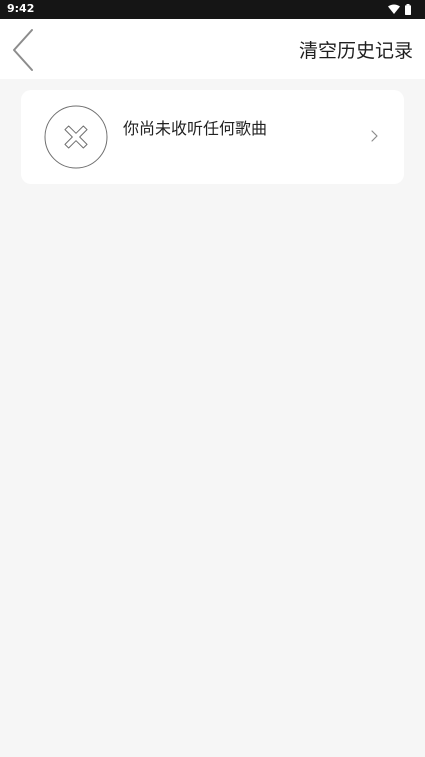 This screenshot has height=757, width=425. Describe the element at coordinates (394, 9) in the screenshot. I see `wifi-icon` at that location.